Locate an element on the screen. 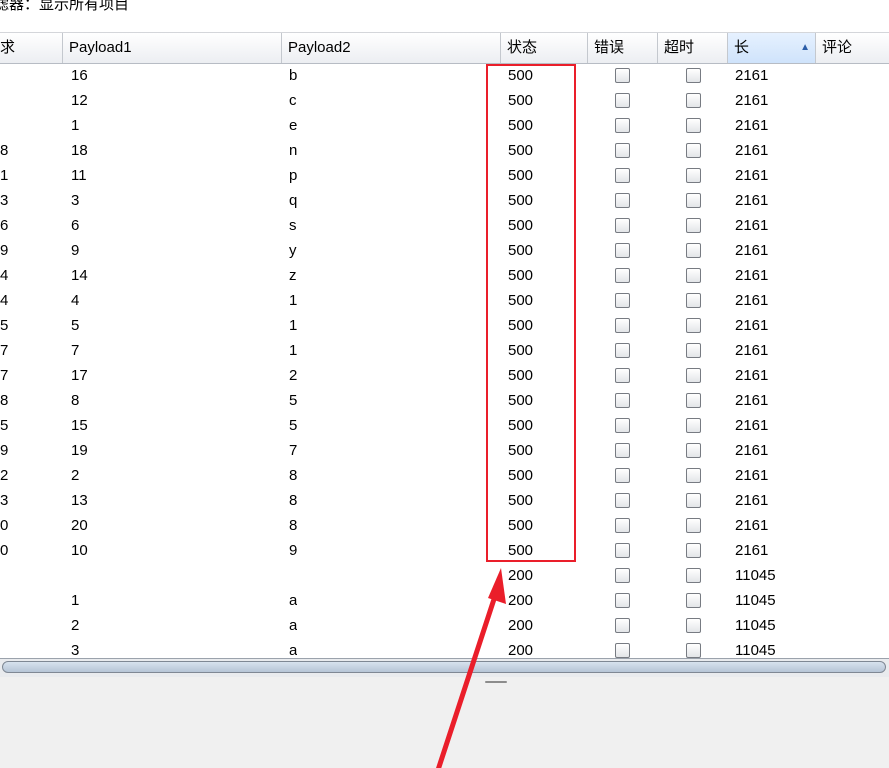  table-row: 1 e 500 2161 is located at coordinates (444, 125).